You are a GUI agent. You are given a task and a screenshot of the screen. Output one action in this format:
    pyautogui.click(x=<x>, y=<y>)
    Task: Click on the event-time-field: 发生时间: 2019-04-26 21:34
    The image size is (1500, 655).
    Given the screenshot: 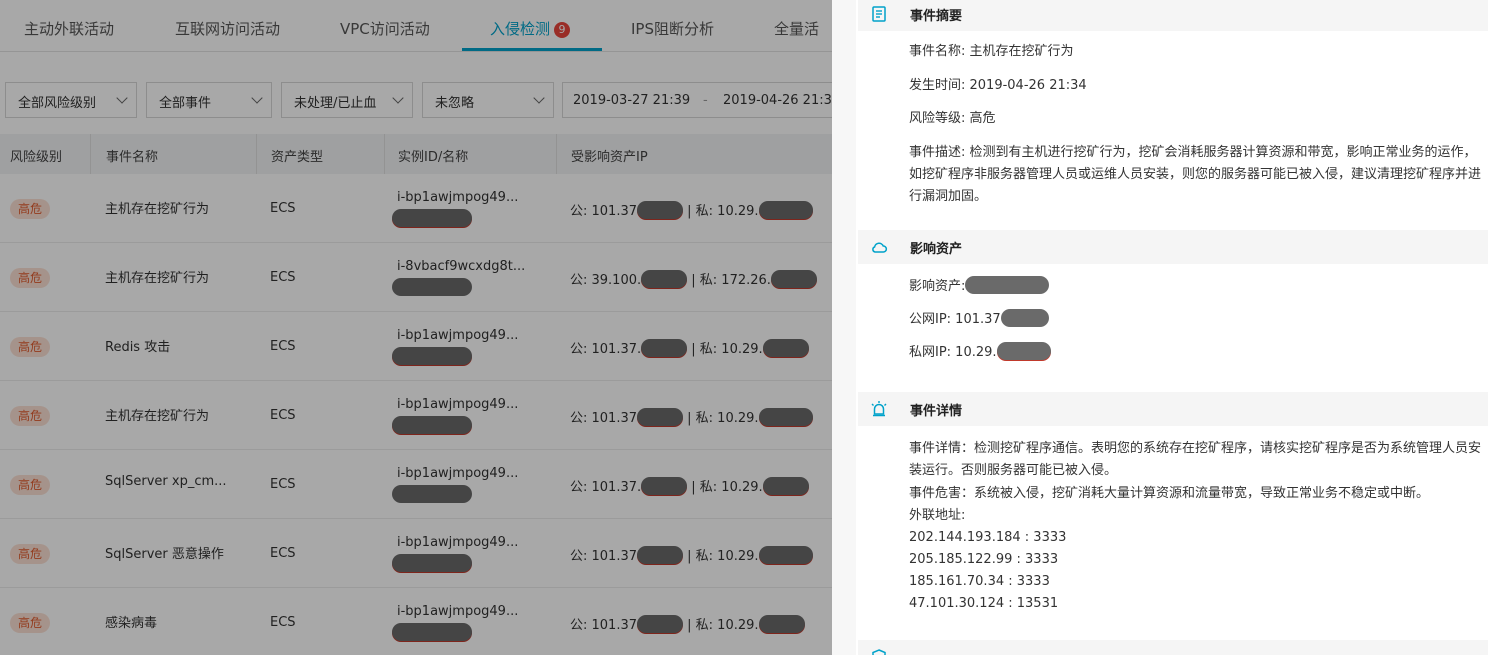 What is the action you would take?
    pyautogui.click(x=998, y=85)
    